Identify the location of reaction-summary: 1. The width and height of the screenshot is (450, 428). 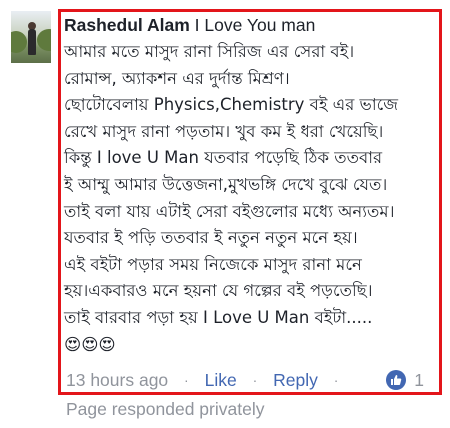
(405, 380).